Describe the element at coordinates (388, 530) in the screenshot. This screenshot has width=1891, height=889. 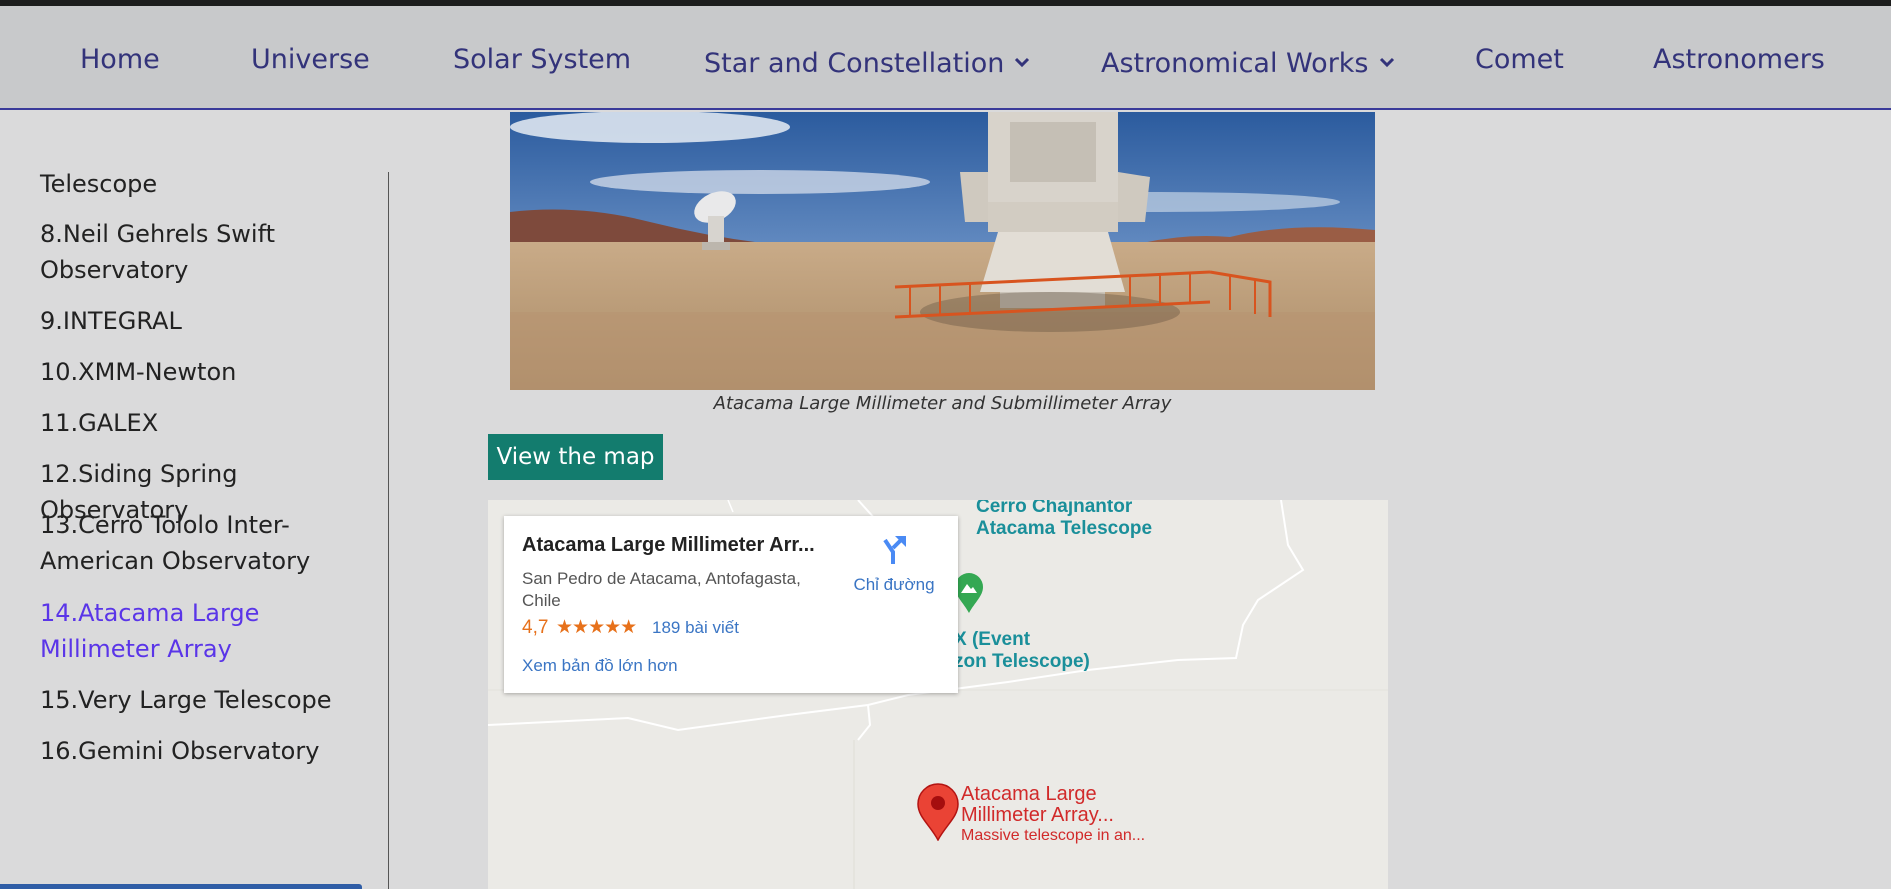
I see `sidebar-divider` at that location.